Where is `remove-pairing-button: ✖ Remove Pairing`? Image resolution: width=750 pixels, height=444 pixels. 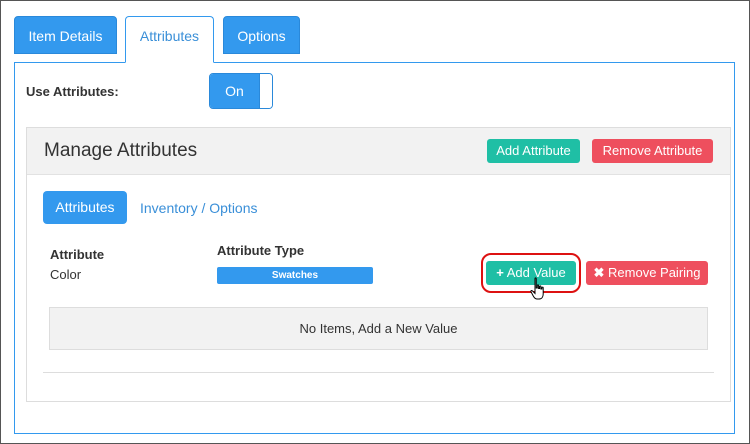
remove-pairing-button: ✖ Remove Pairing is located at coordinates (647, 273).